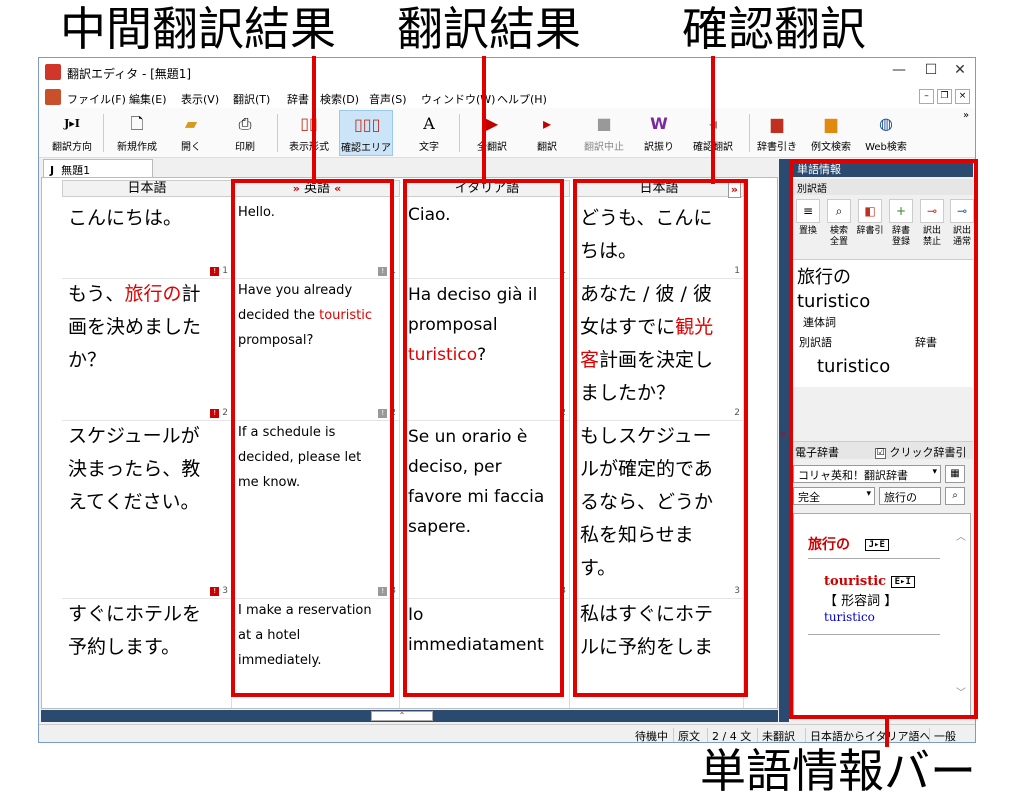 Image resolution: width=1015 pixels, height=800 pixels. What do you see at coordinates (53, 72) in the screenshot?
I see `app-icon` at bounding box center [53, 72].